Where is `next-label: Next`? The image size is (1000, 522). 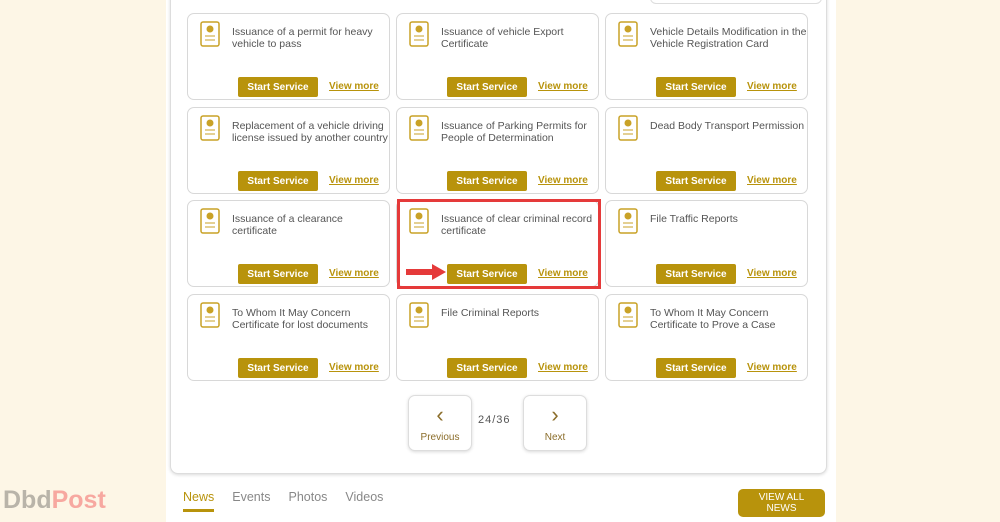
next-label: Next is located at coordinates (555, 437).